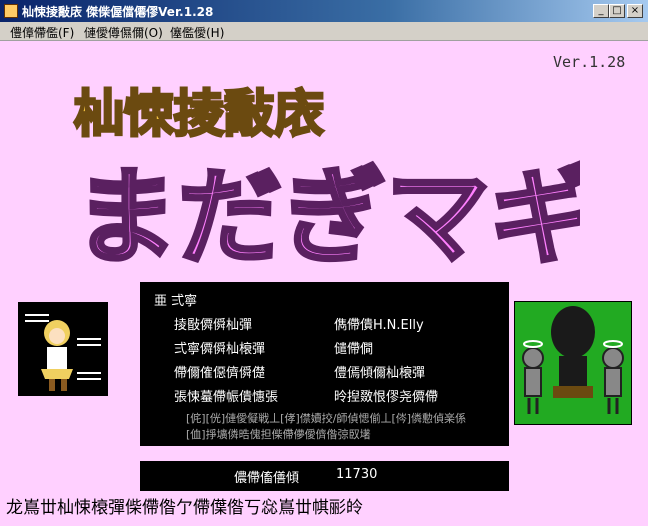  What do you see at coordinates (324, 476) in the screenshot?
I see `high-score-box: 儂僀傗僐傾 11730` at bounding box center [324, 476].